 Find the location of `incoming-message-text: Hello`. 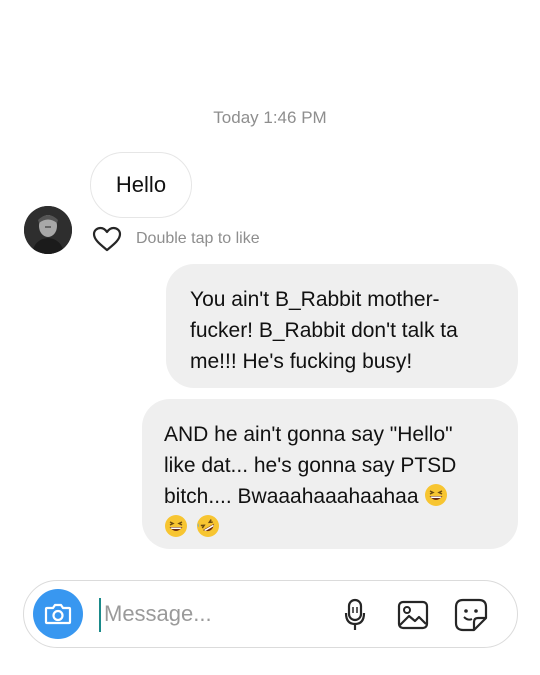

incoming-message-text: Hello is located at coordinates (141, 184).